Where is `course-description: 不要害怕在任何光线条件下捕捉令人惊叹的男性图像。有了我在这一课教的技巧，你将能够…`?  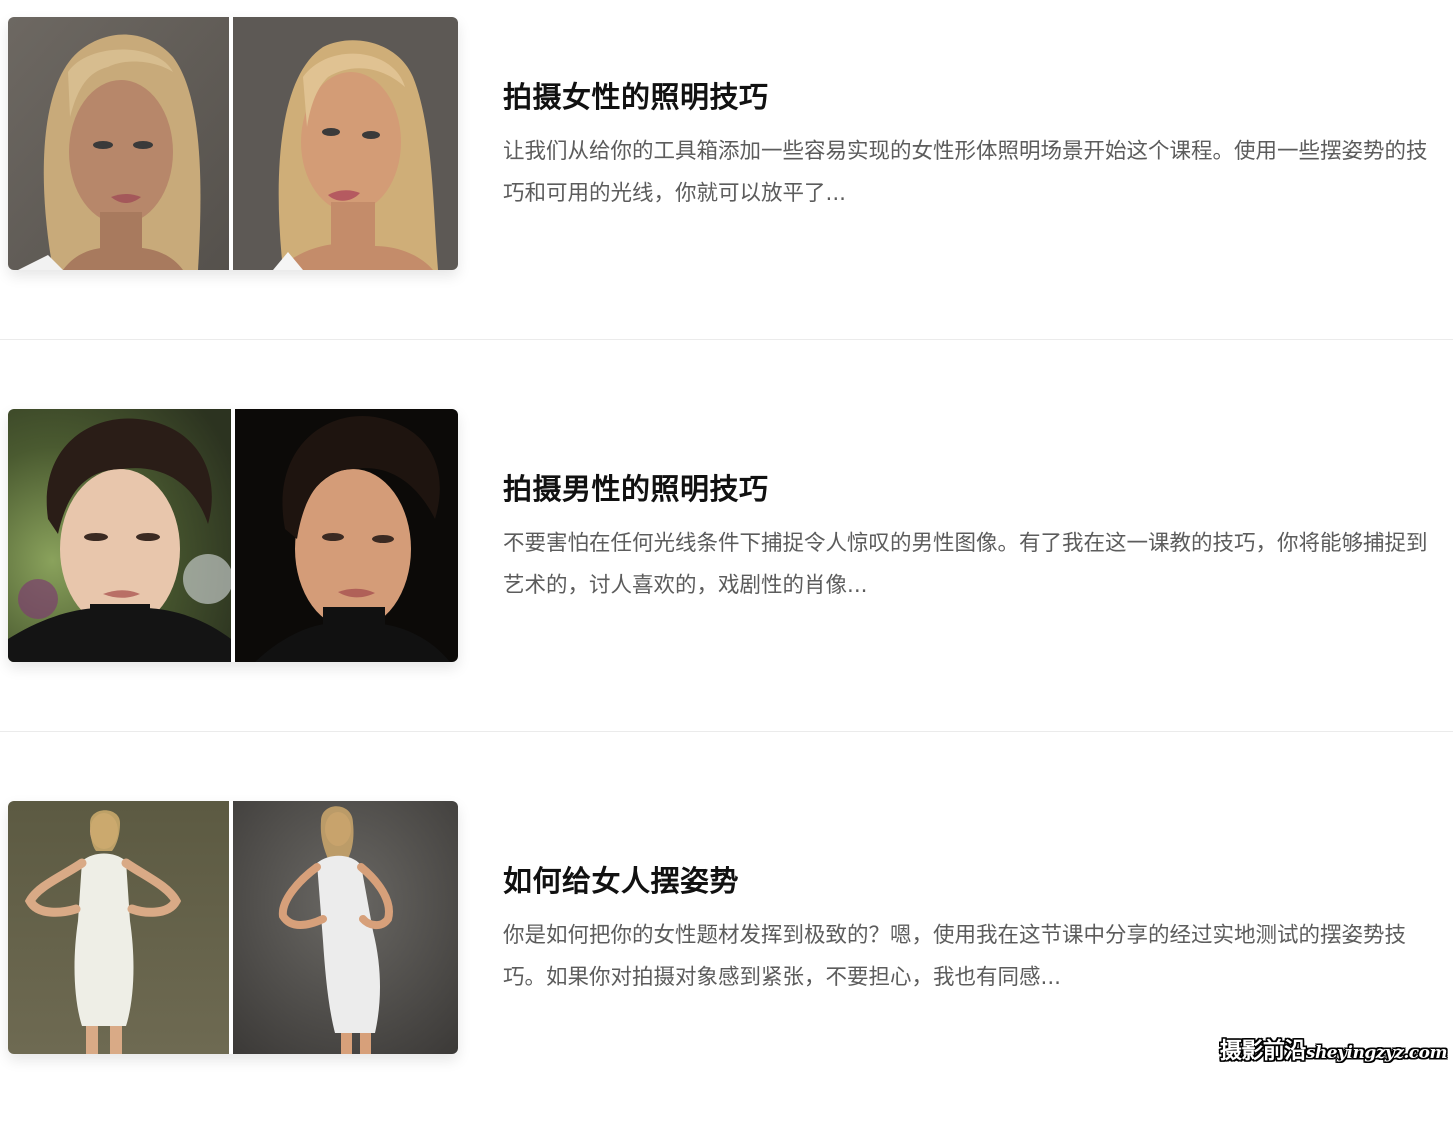
course-description: 不要害怕在任何光线条件下捕捉令人惊叹的男性图像。有了我在这一课教的技巧，你将能够… is located at coordinates (965, 564).